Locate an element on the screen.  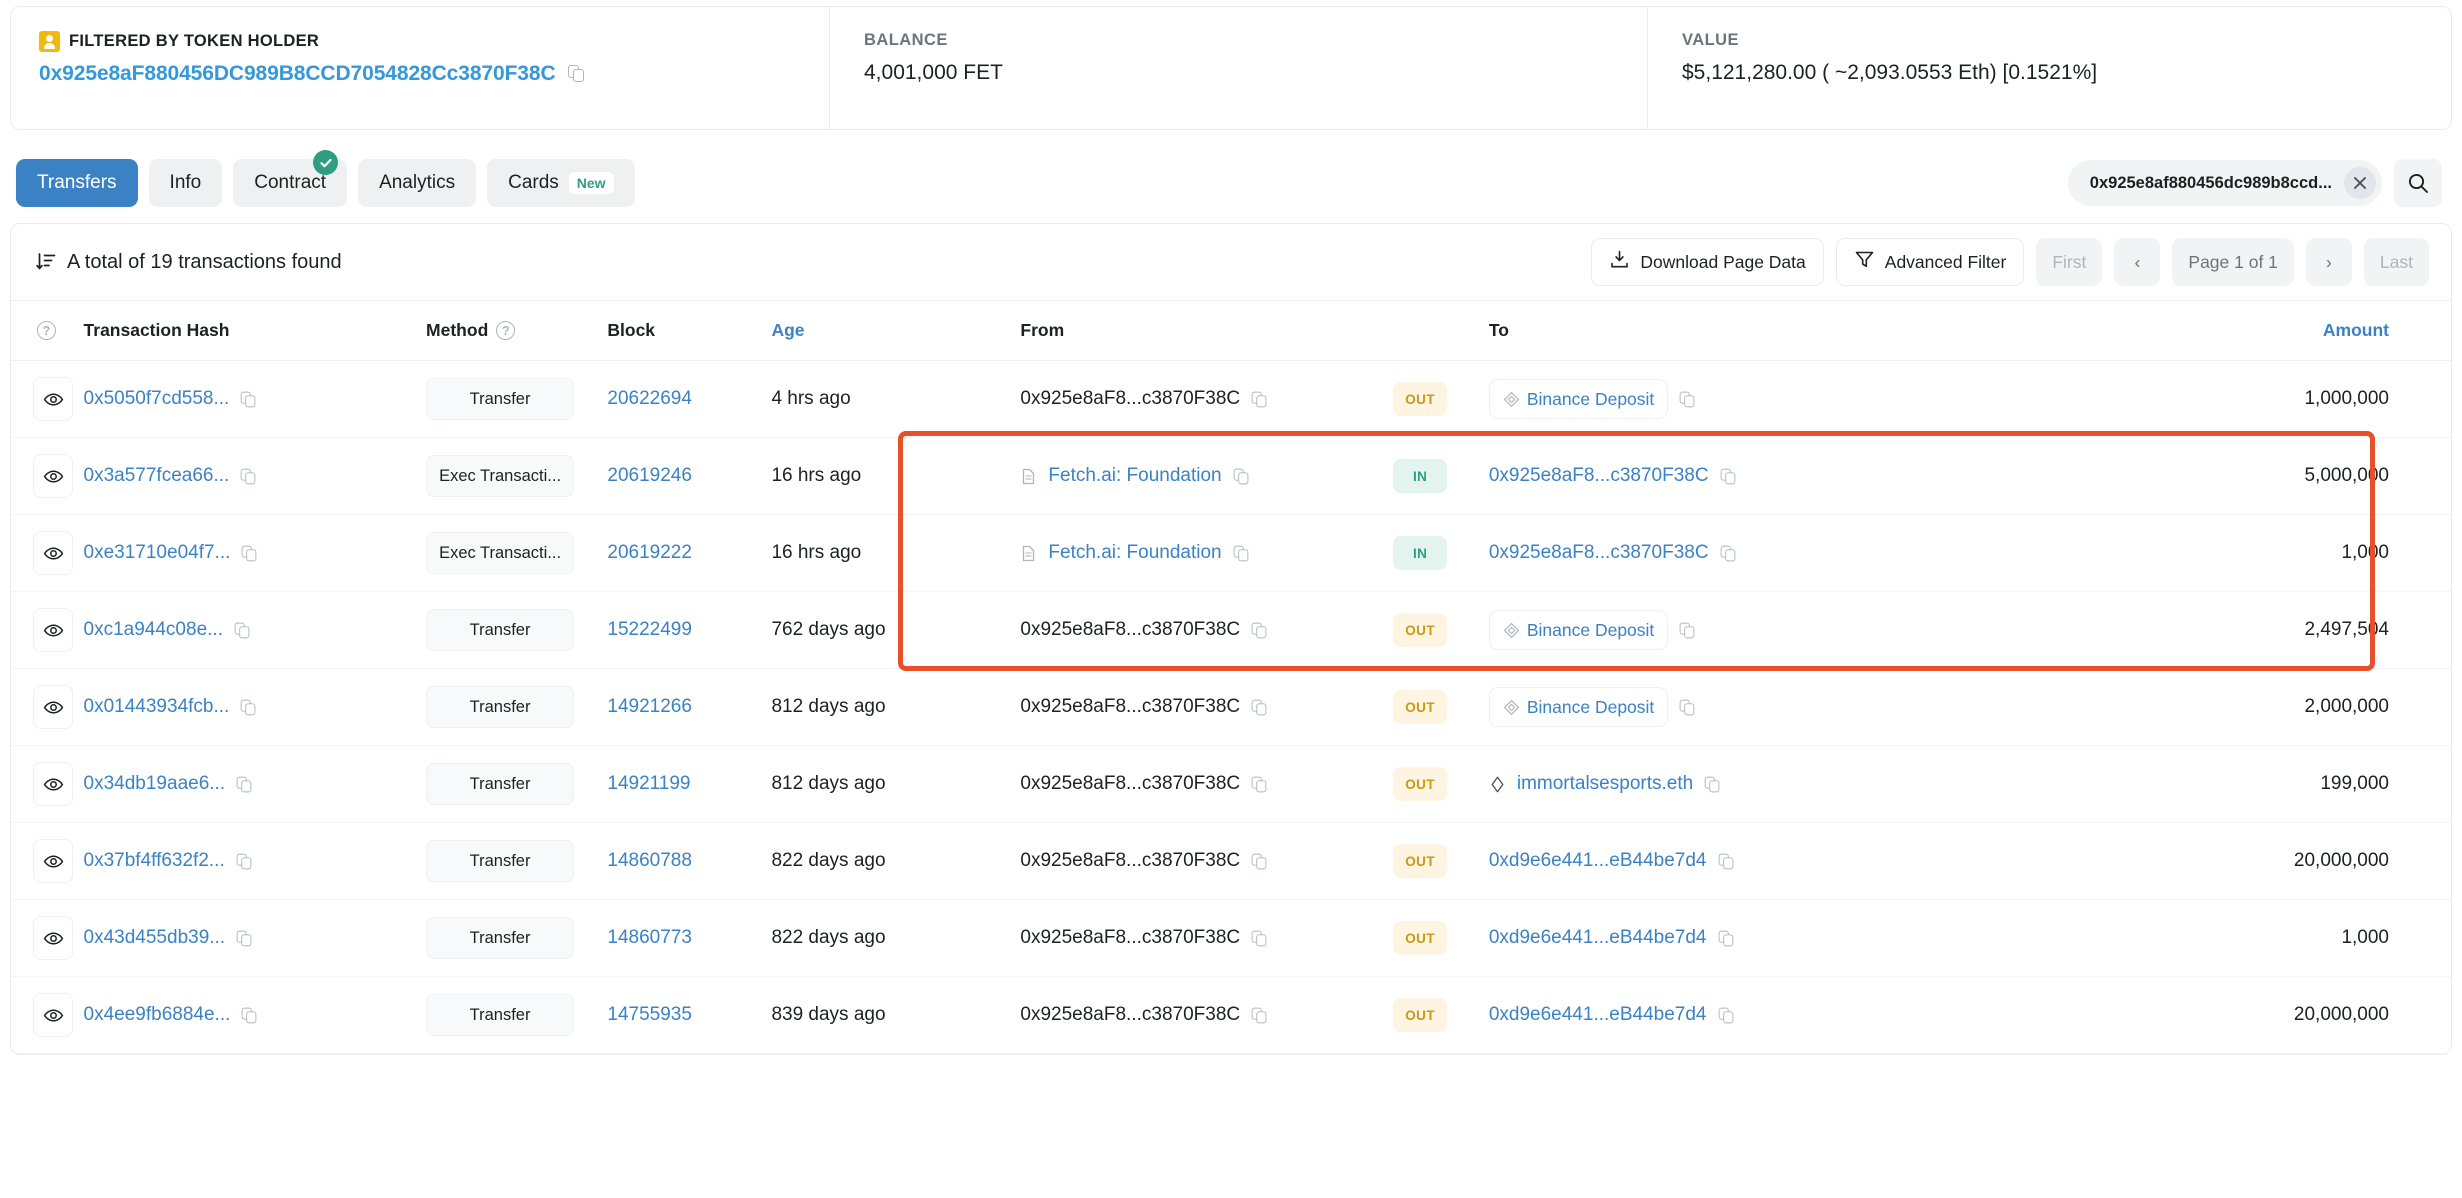
row-block-link: 20619246 is located at coordinates (649, 476).